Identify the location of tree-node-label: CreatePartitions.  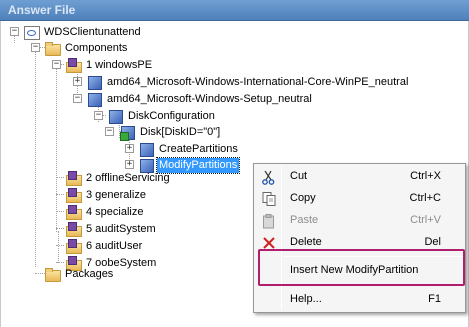
(198, 148).